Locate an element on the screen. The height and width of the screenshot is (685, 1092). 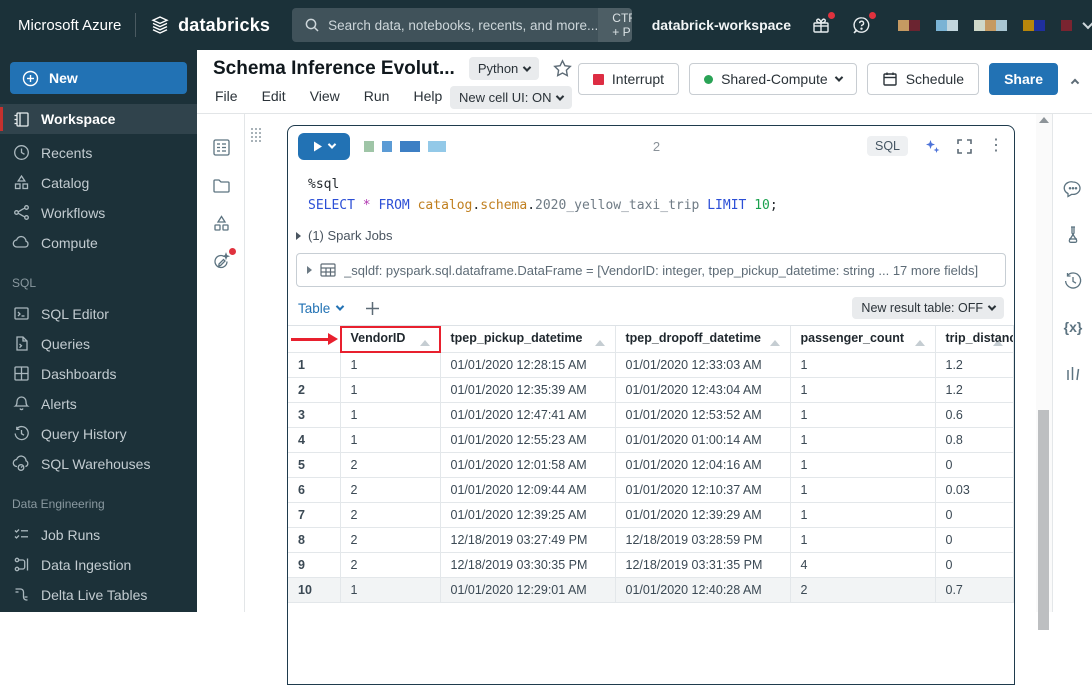
experiments-icon is located at coordinates (1072, 235).